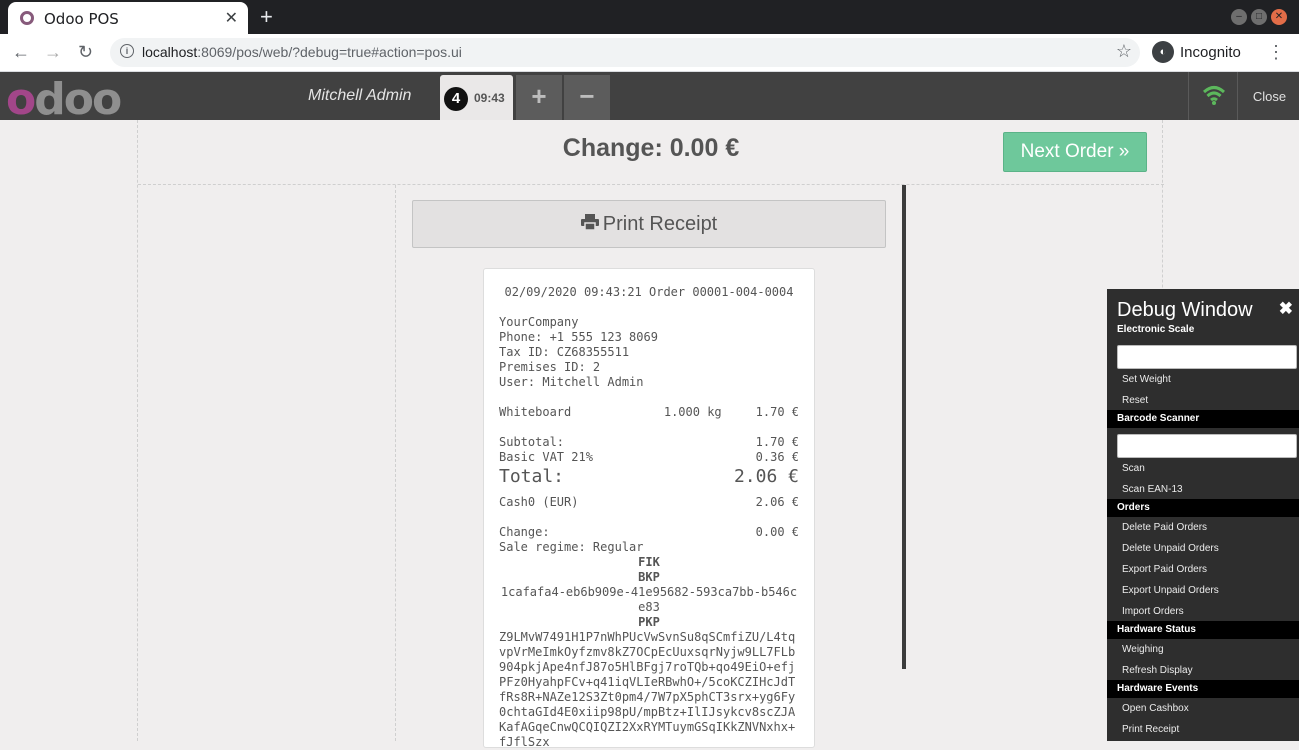  Describe the element at coordinates (649, 457) in the screenshot. I see `receipt-tax: Basic VAT 21% 0.36 €` at that location.